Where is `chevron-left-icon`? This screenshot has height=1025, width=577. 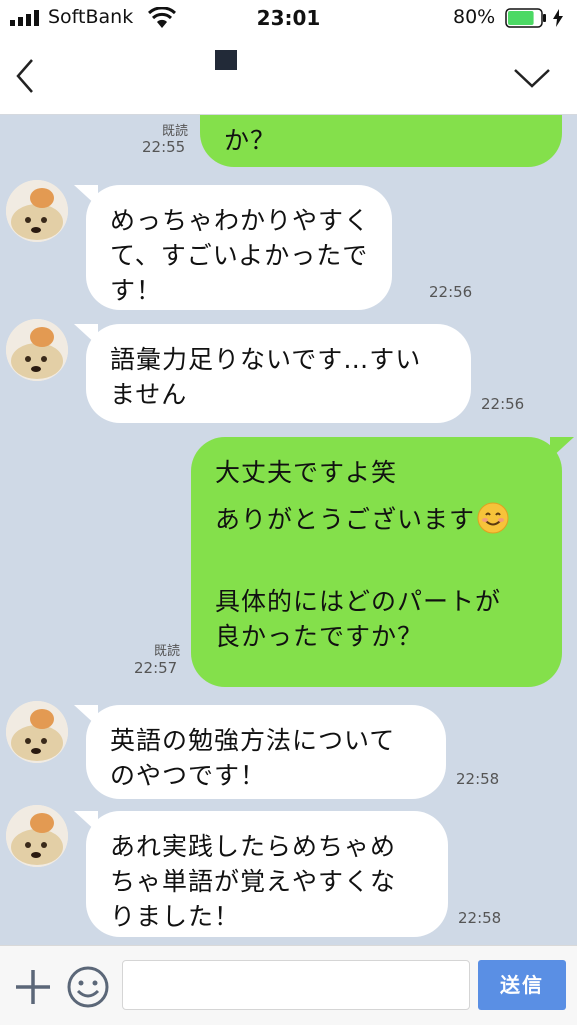 chevron-left-icon is located at coordinates (25, 76).